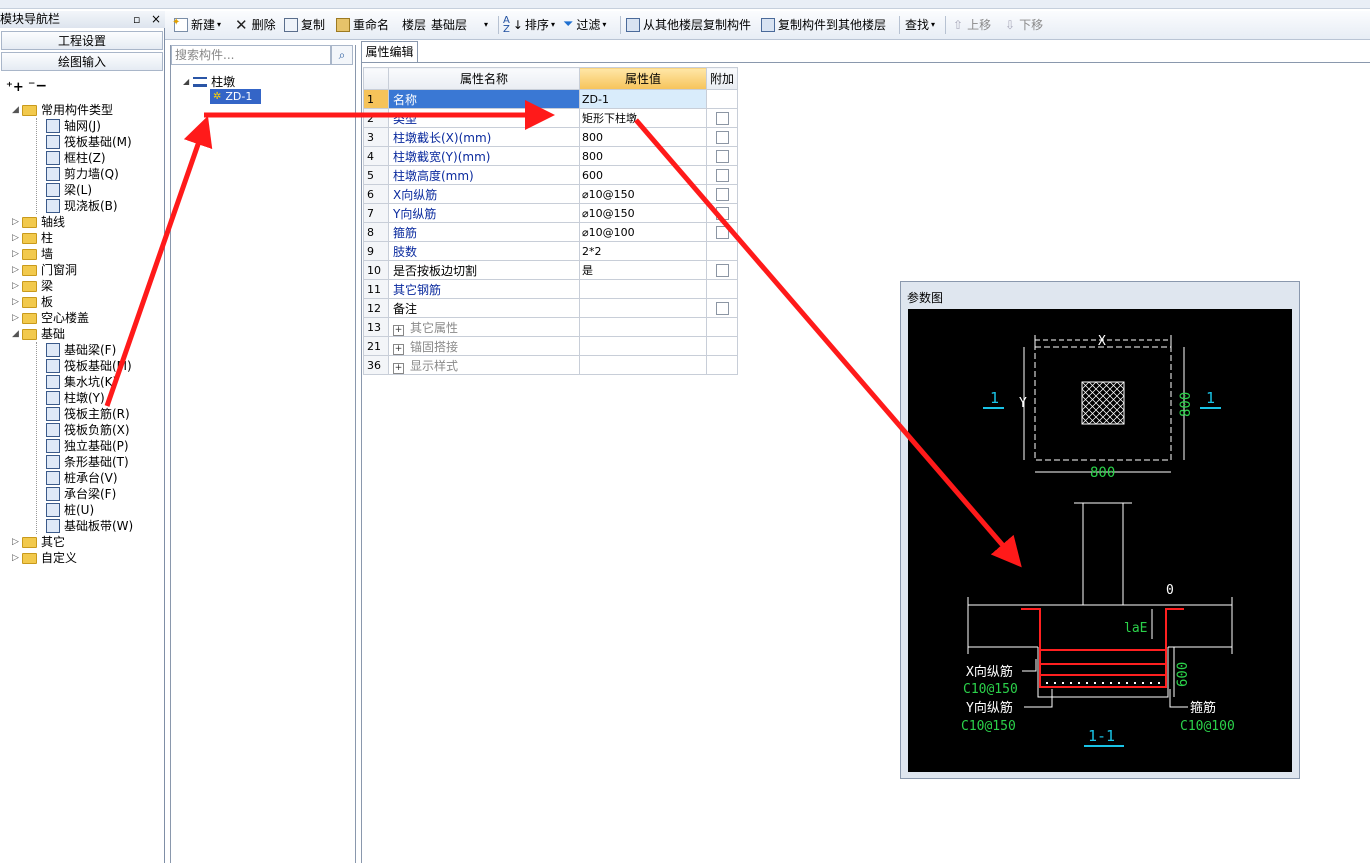 This screenshot has width=1370, height=863. What do you see at coordinates (255, 25) in the screenshot?
I see `delete-button: ✕ 删除` at bounding box center [255, 25].